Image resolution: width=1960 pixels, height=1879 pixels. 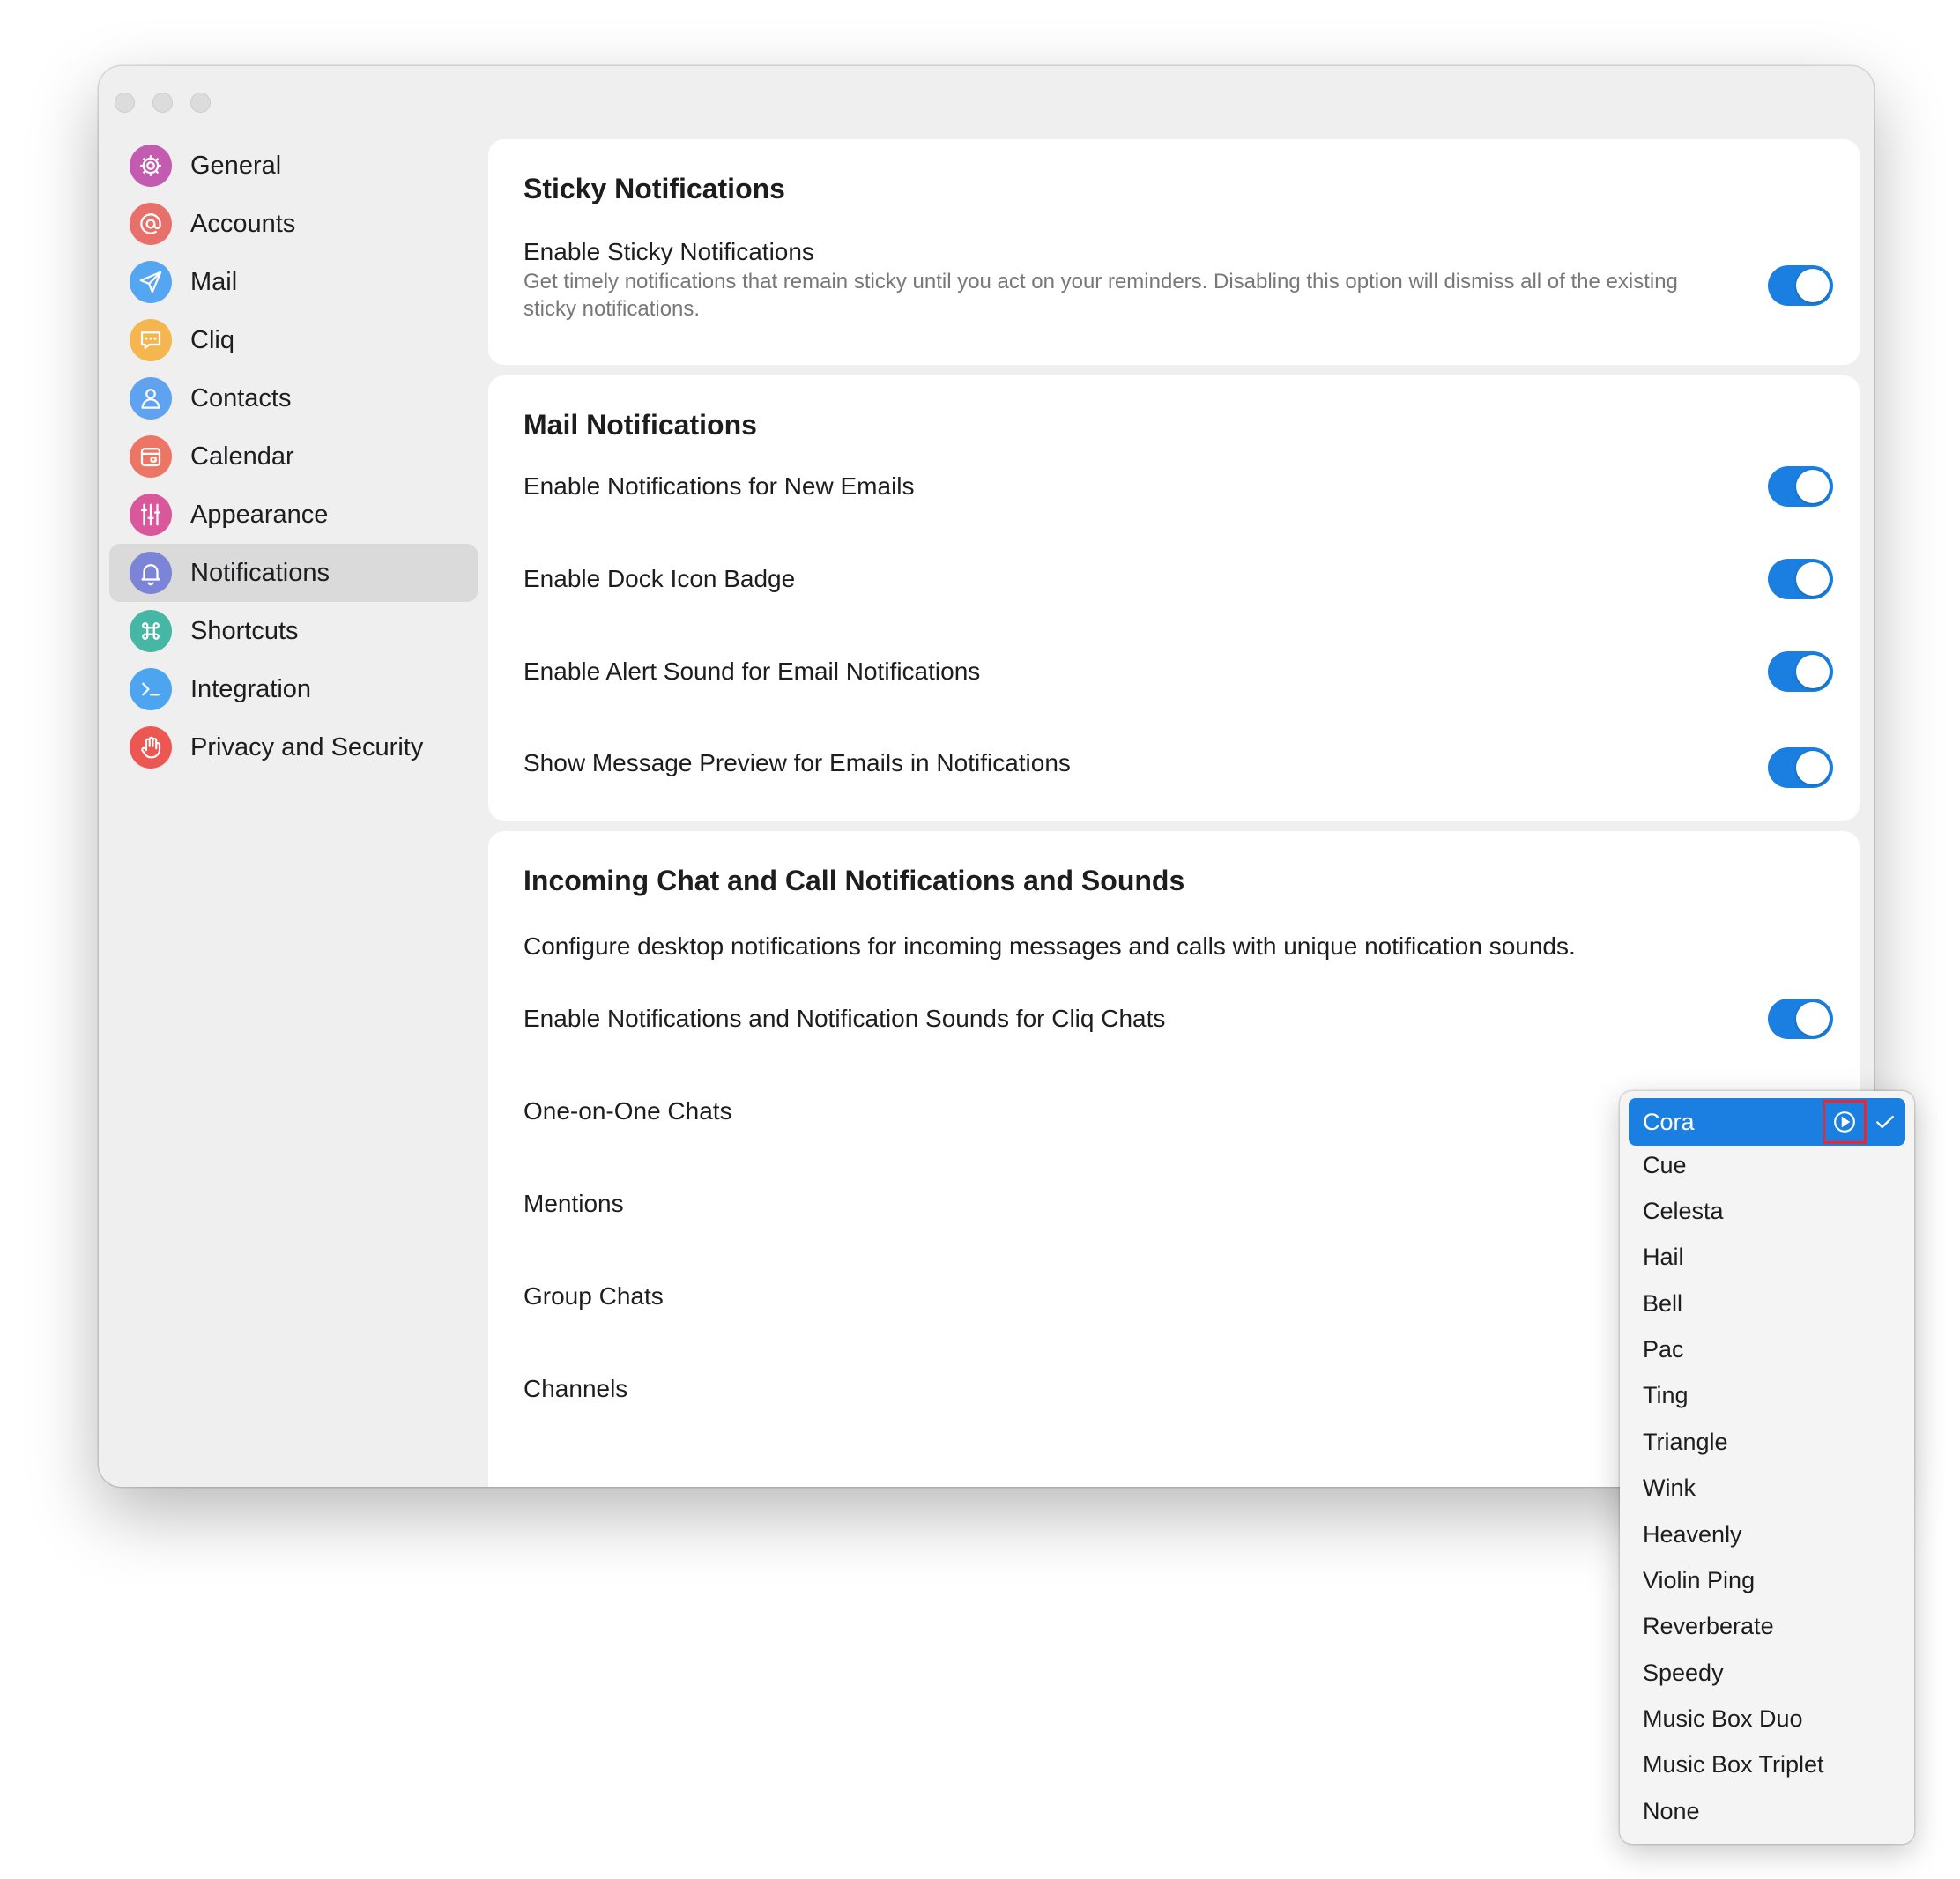 I want to click on sticky-notifications-toggle, so click(x=1800, y=286).